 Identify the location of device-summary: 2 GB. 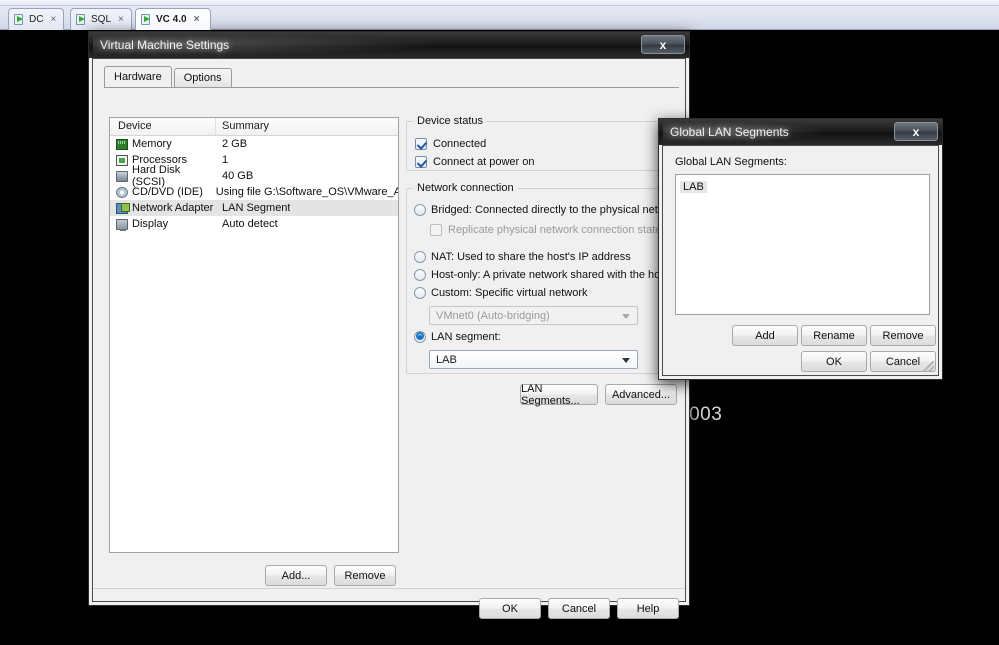
(235, 144).